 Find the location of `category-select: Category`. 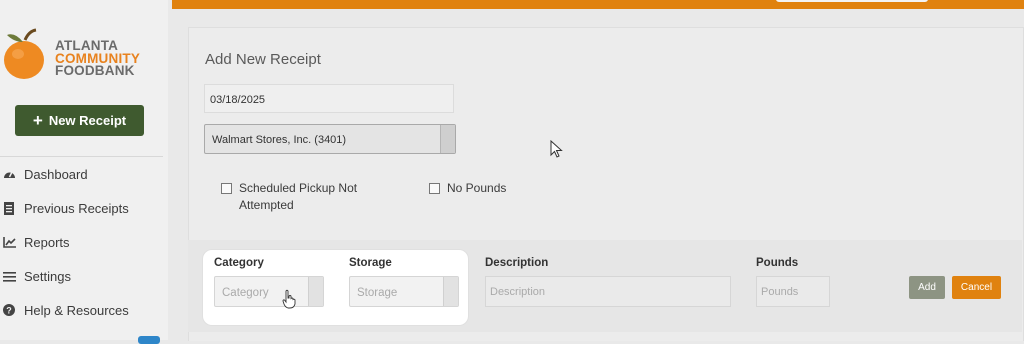

category-select: Category is located at coordinates (269, 291).